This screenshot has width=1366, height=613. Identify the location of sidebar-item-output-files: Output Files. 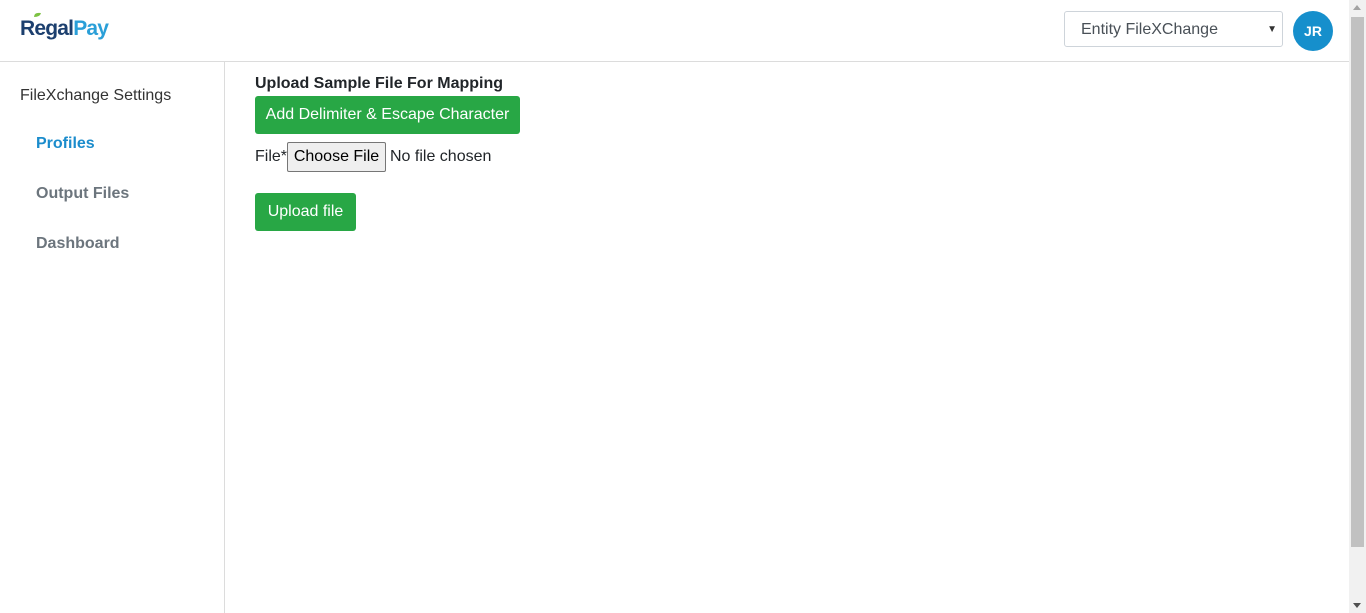
(82, 194).